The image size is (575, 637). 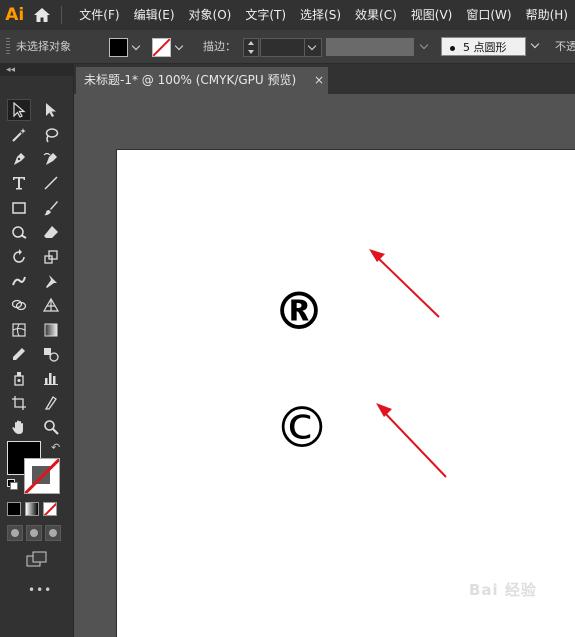 What do you see at coordinates (37, 268) in the screenshot?
I see `tool-grid` at bounding box center [37, 268].